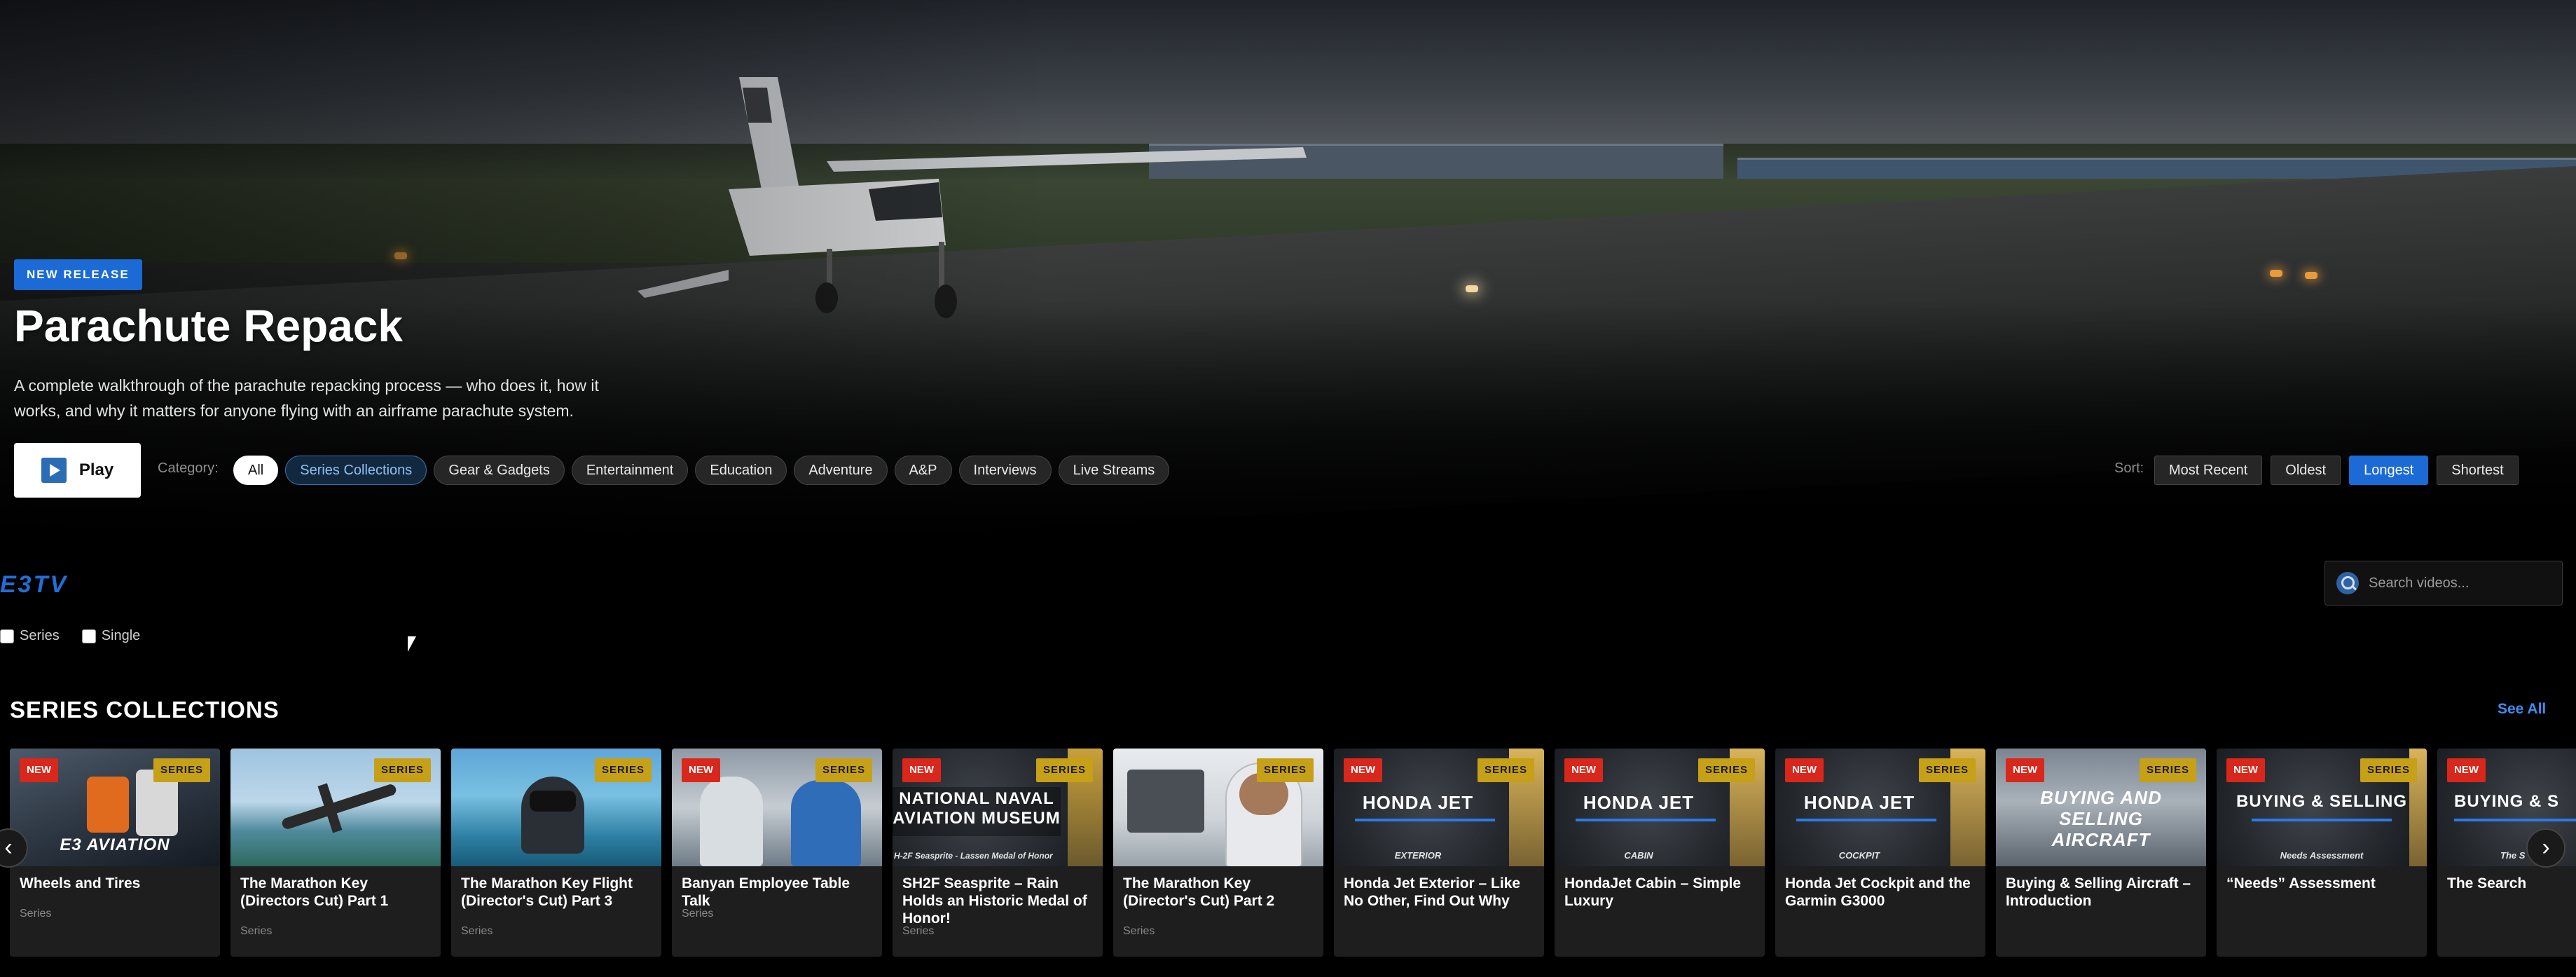 Image resolution: width=2576 pixels, height=977 pixels. What do you see at coordinates (841, 470) in the screenshot?
I see `category-chip-adventure: Adventure` at bounding box center [841, 470].